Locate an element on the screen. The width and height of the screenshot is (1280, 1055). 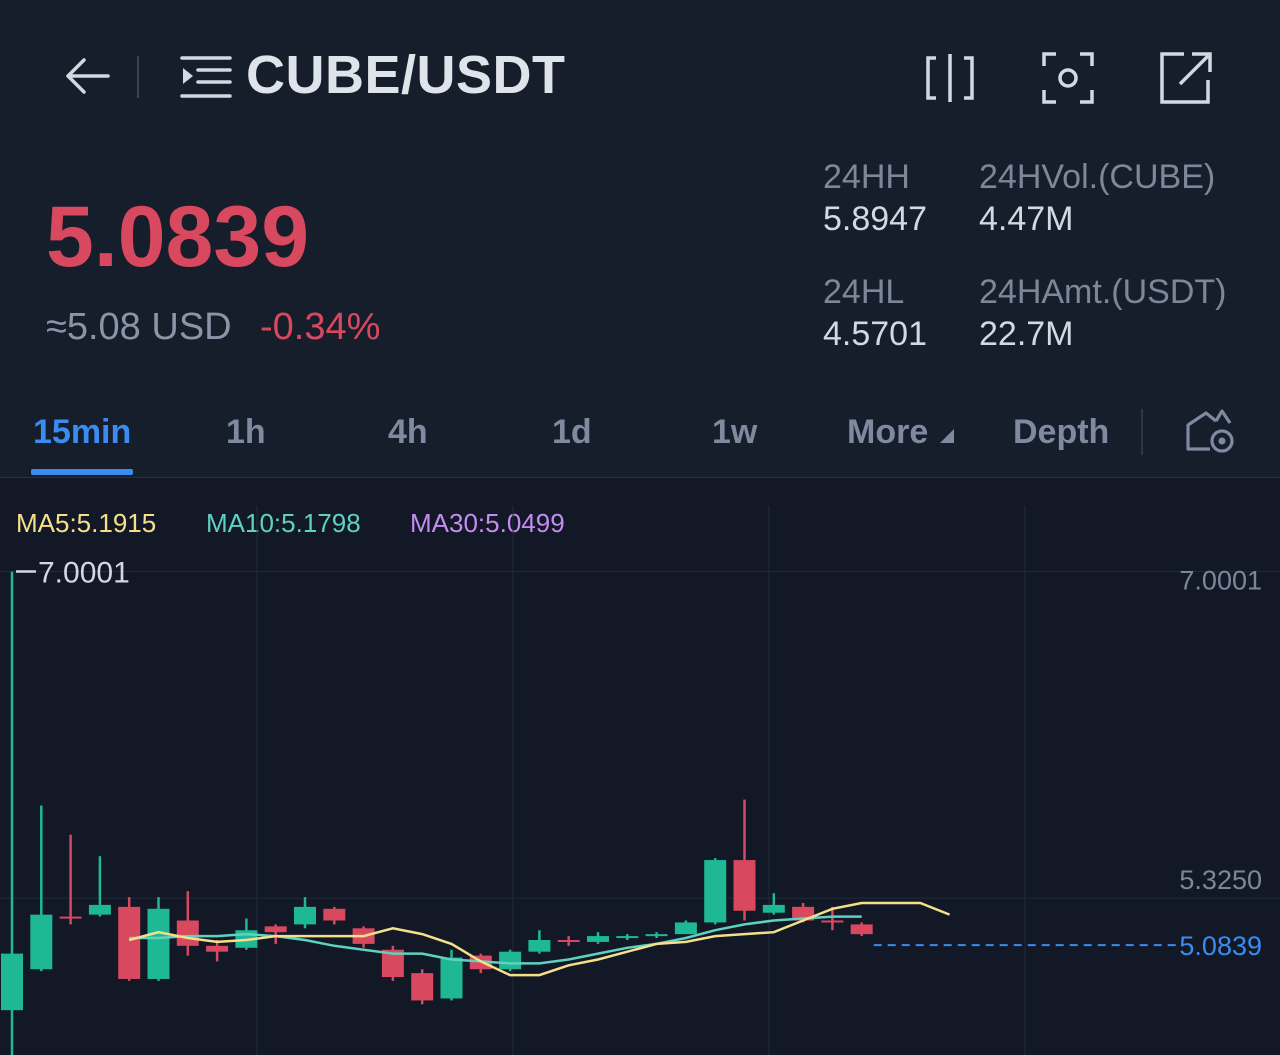
back-button is located at coordinates (88, 76).